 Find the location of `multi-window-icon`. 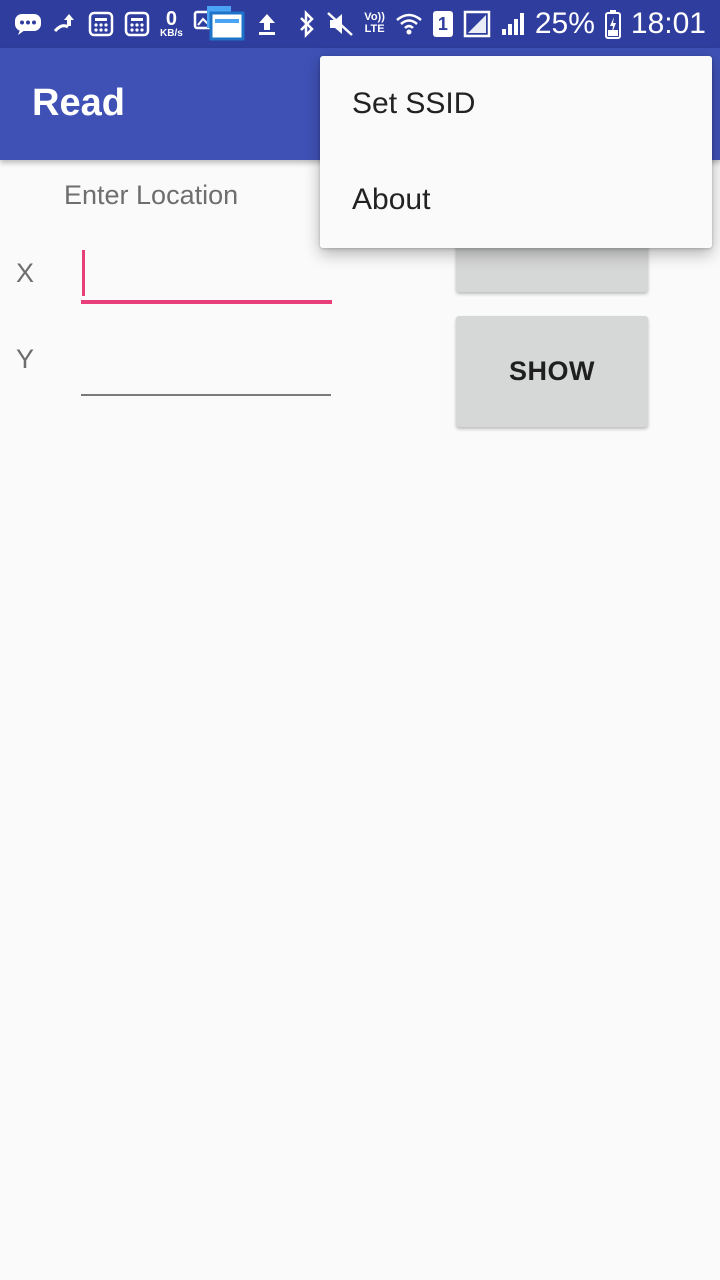

multi-window-icon is located at coordinates (219, 24).